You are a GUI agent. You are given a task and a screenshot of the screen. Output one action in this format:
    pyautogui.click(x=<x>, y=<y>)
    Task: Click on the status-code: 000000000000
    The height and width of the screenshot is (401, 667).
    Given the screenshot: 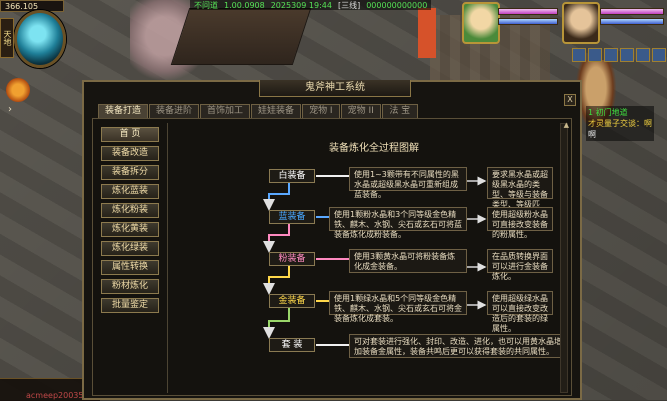 What is the action you would take?
    pyautogui.click(x=397, y=5)
    